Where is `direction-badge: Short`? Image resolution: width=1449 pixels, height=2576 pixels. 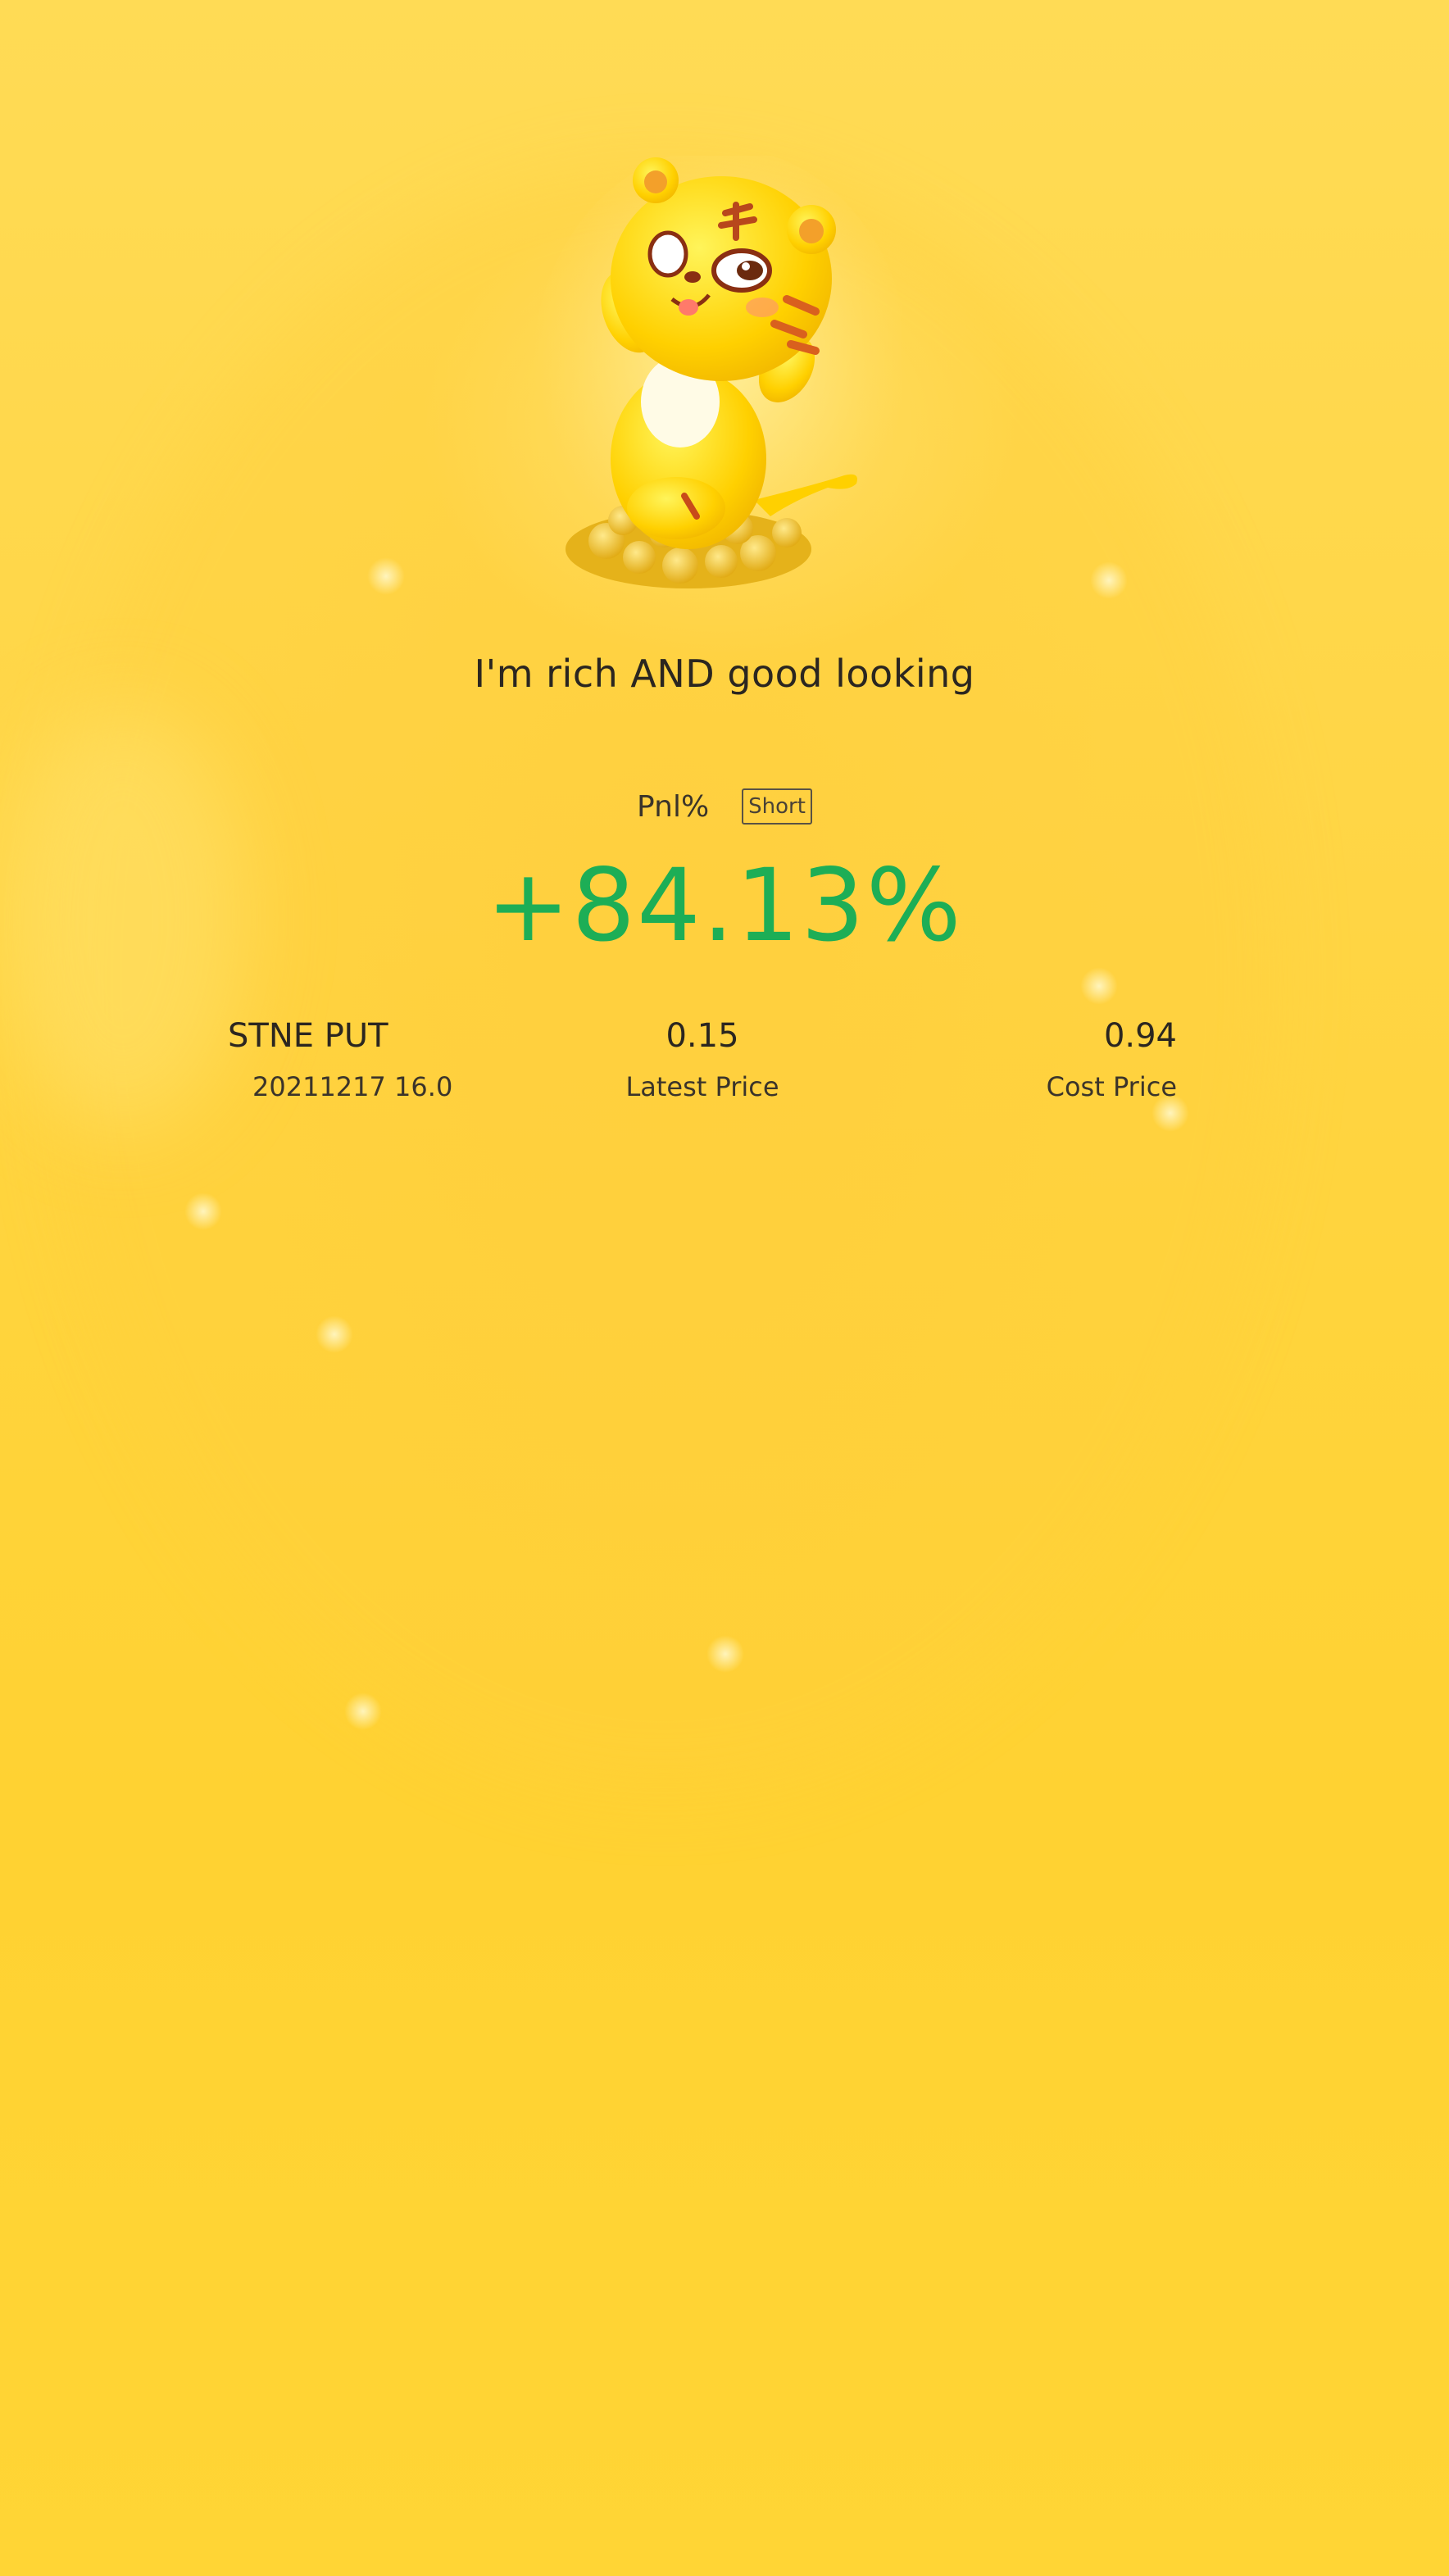 direction-badge: Short is located at coordinates (777, 806).